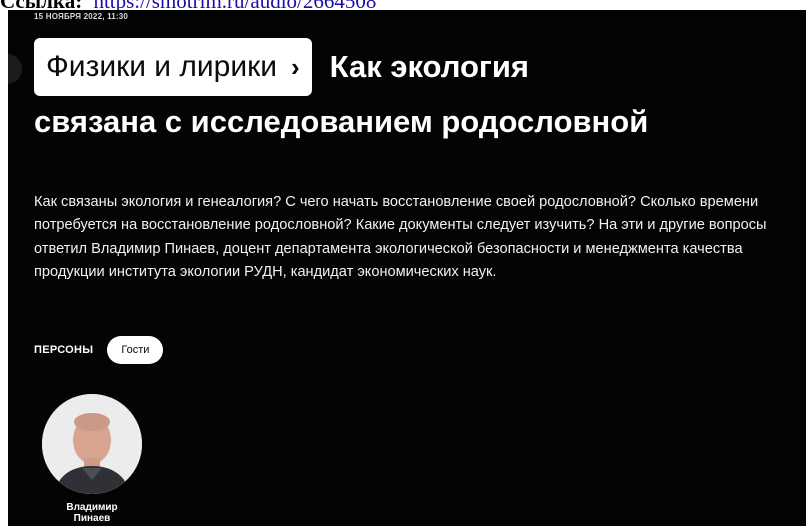 The image size is (806, 526). What do you see at coordinates (429, 66) in the screenshot?
I see `title-text-line1: Как экология` at bounding box center [429, 66].